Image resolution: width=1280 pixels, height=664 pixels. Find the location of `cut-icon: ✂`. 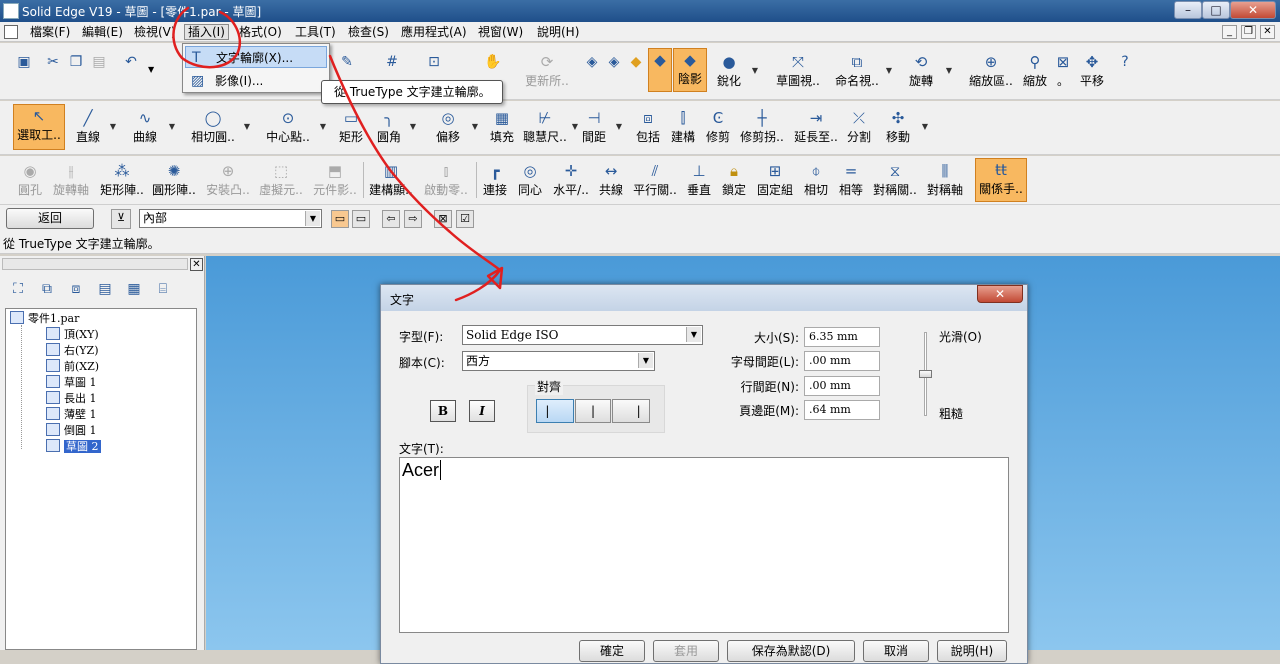

cut-icon: ✂ is located at coordinates (53, 62).